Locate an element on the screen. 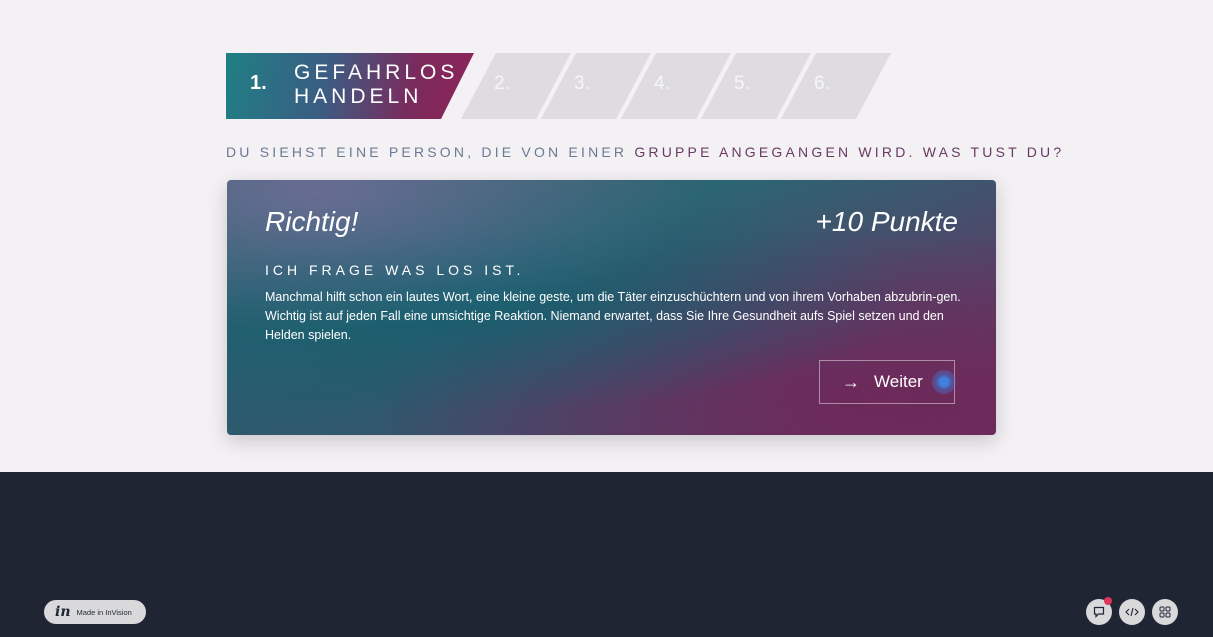 This screenshot has width=1213, height=637. result-verdict: Richtig! is located at coordinates (312, 221).